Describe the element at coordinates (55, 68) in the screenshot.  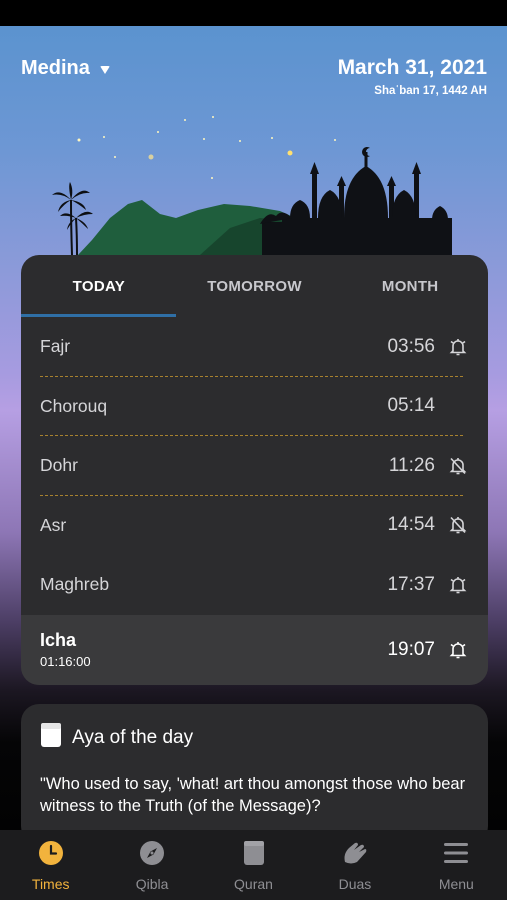
I see `city-name: Medina` at that location.